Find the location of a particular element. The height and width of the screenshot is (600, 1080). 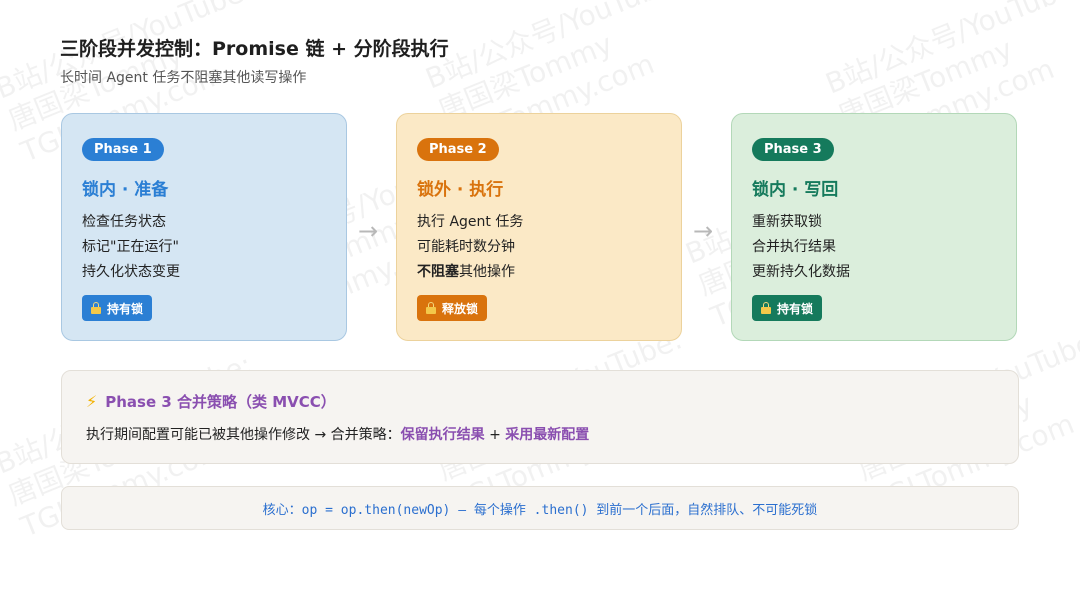

phase-3-lock-badge: 持有锁 is located at coordinates (787, 308).